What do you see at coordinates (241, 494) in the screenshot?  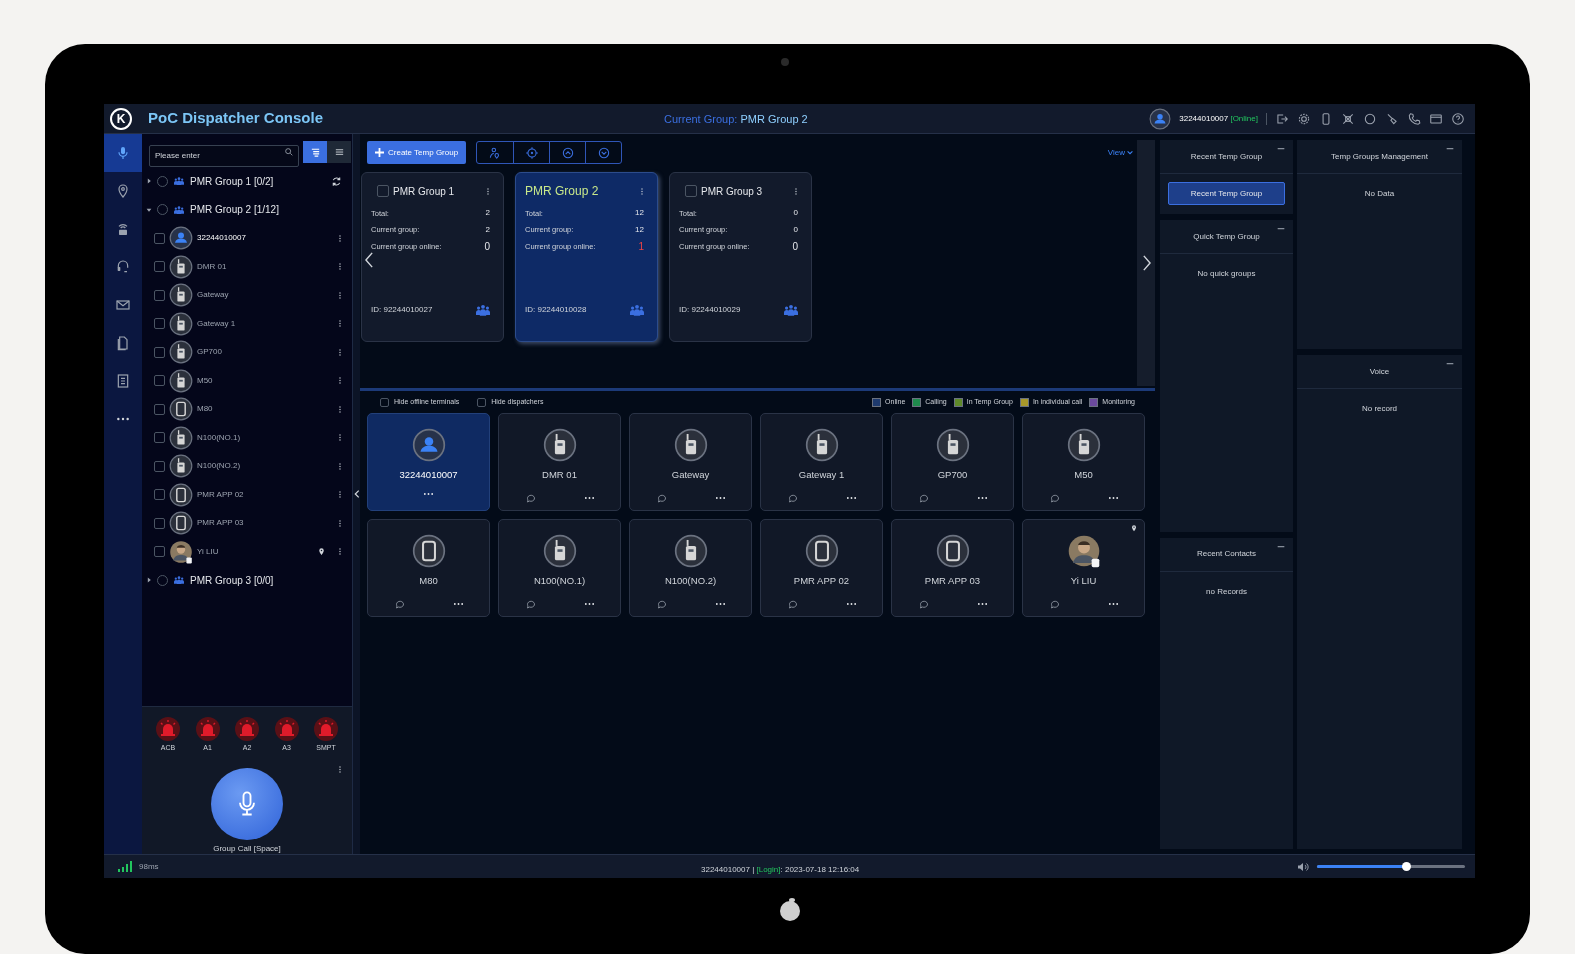 I see `member-row: PMR APP 02` at bounding box center [241, 494].